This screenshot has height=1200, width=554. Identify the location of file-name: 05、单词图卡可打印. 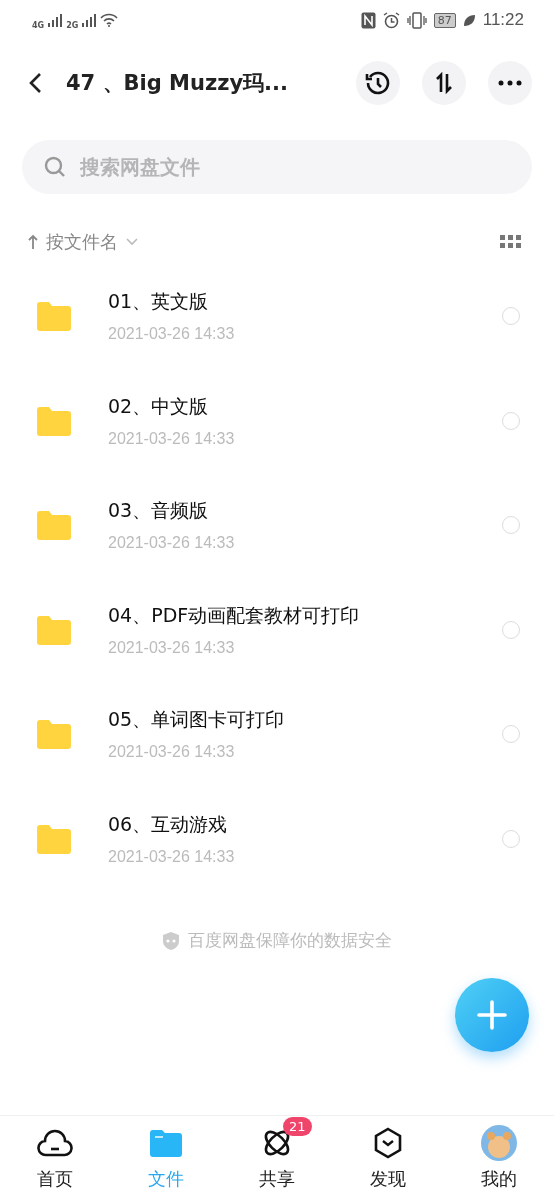
(305, 720).